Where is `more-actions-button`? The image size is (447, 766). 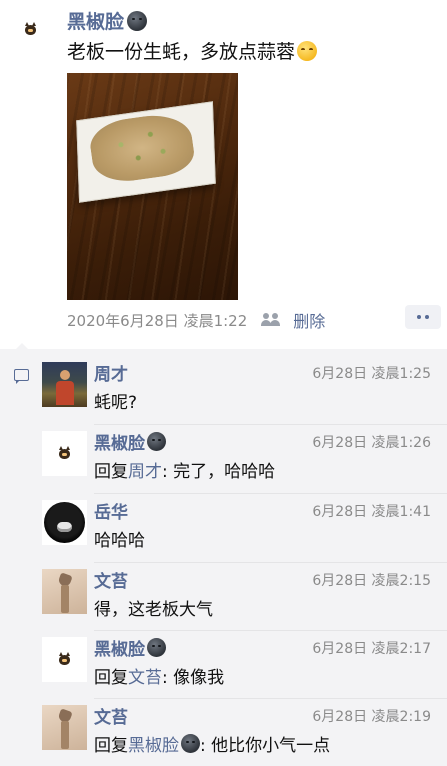
more-actions-button is located at coordinates (423, 317).